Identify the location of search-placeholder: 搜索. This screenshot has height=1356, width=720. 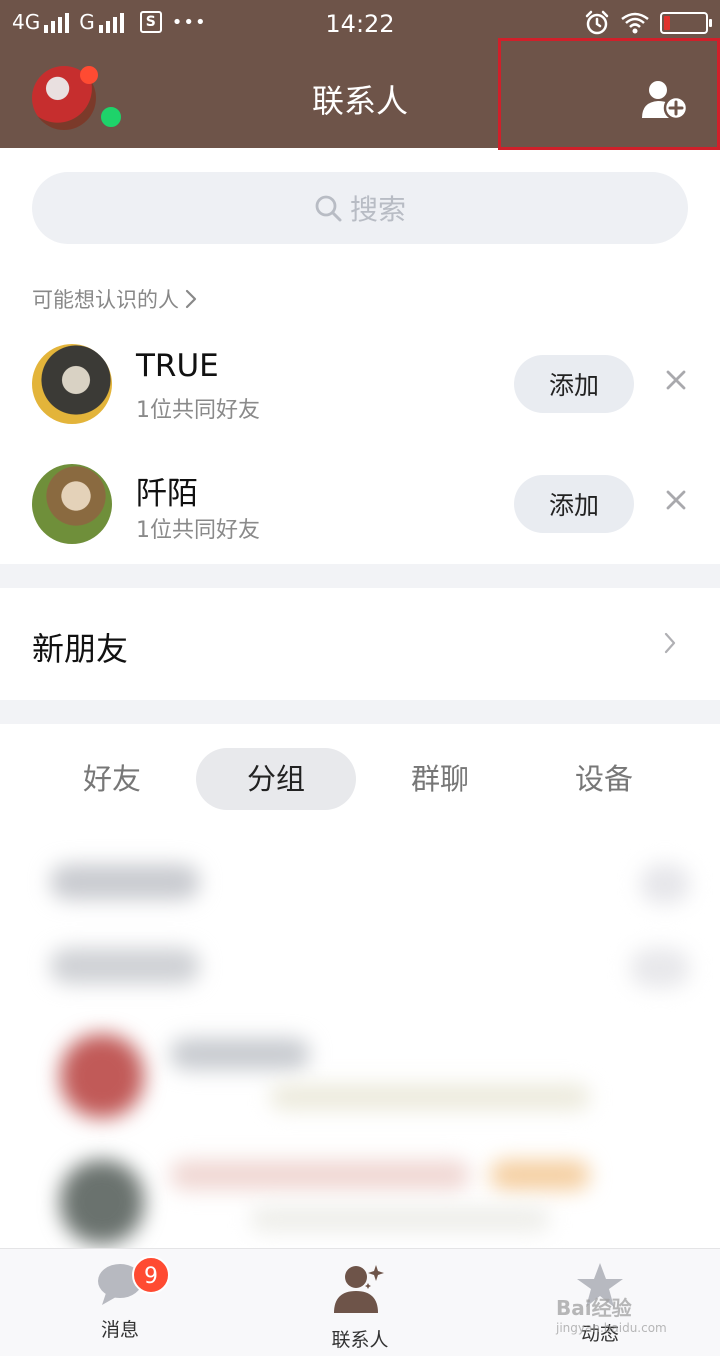
(377, 209).